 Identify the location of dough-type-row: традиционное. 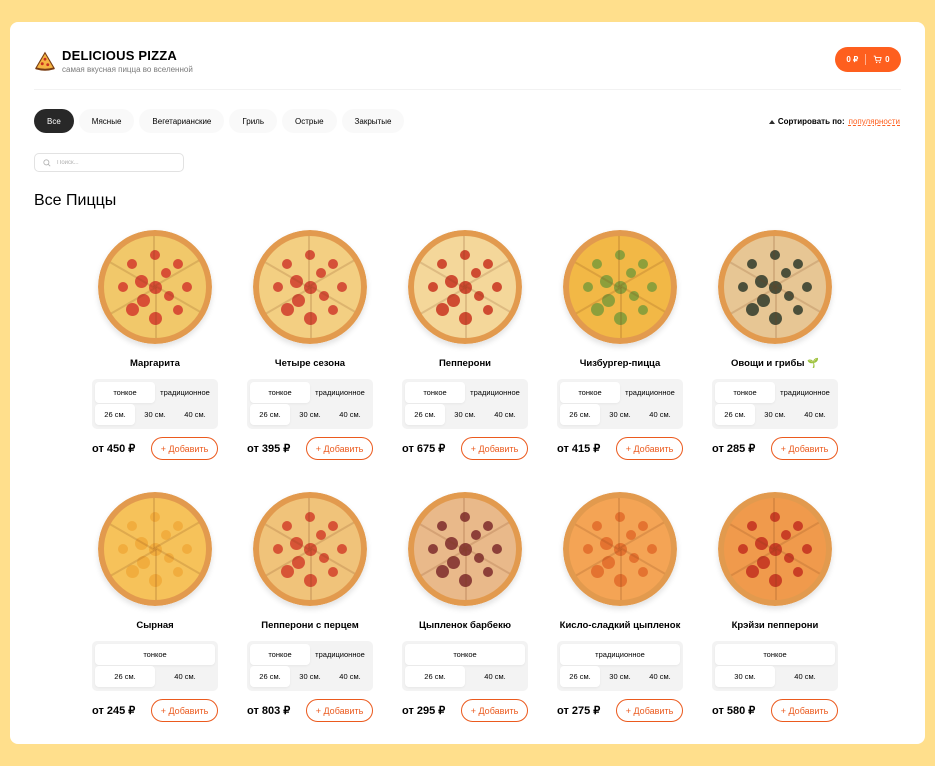
(620, 654).